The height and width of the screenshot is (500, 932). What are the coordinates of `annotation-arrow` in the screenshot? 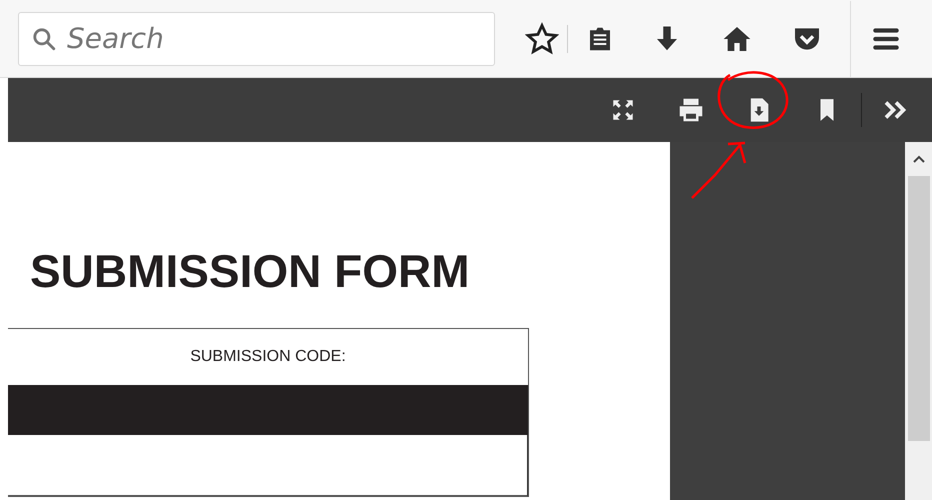 It's located at (718, 171).